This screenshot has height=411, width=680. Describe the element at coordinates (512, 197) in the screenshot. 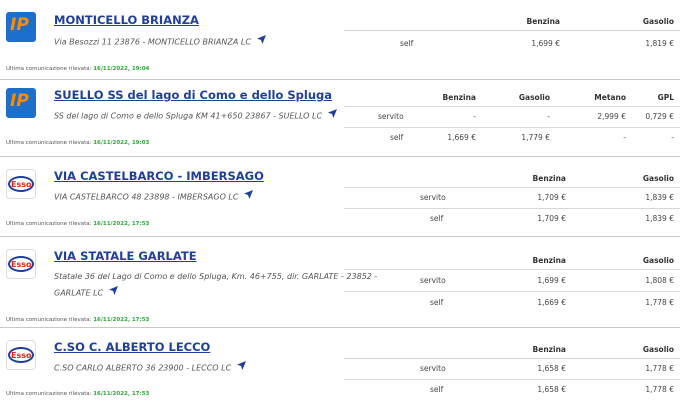

I see `price-row: servito 1,709 € 1,839 €` at that location.